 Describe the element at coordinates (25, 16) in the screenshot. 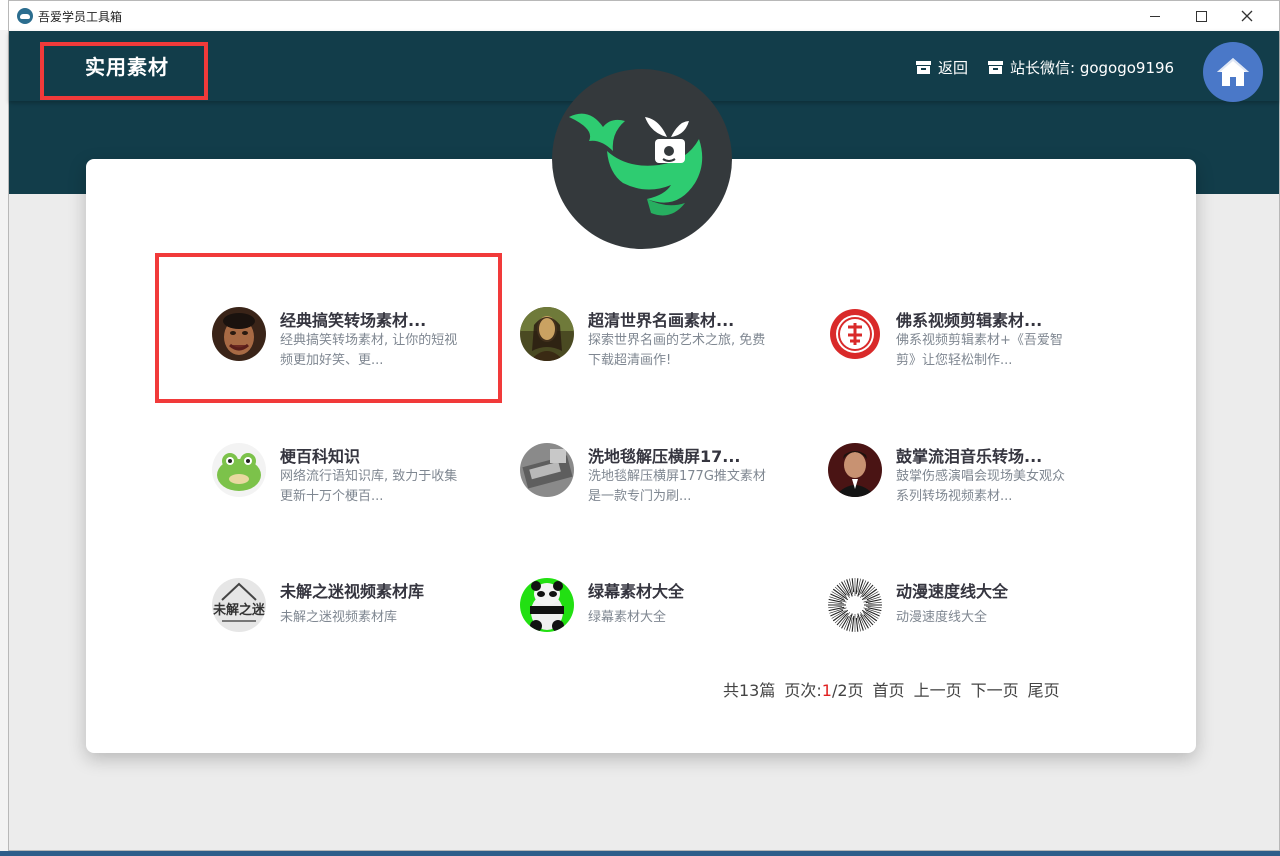

I see `app-icon` at that location.